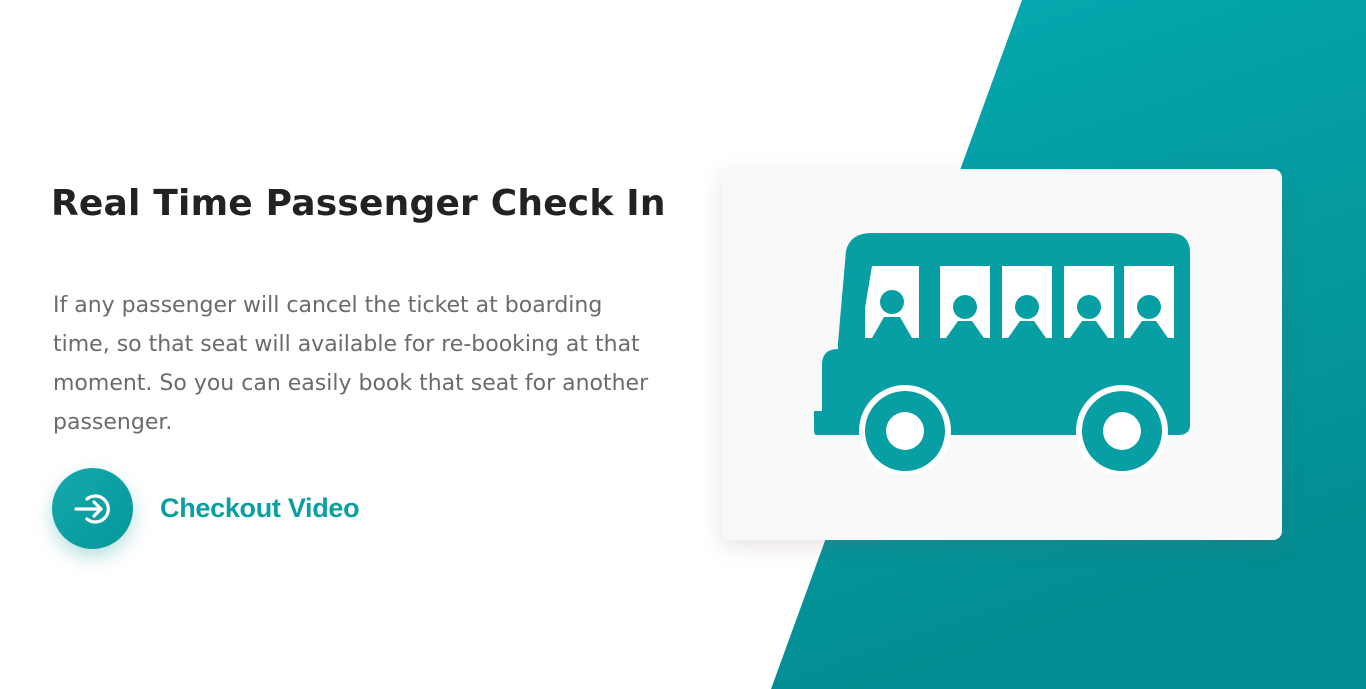  I want to click on checkout-video-button, so click(92, 508).